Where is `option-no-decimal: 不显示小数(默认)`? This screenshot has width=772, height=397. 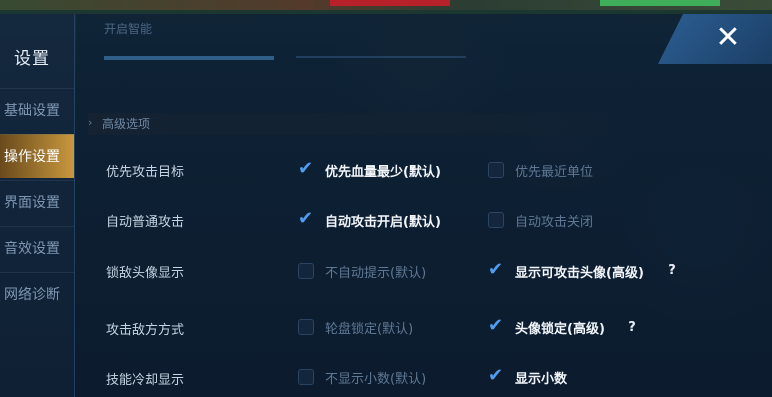 option-no-decimal: 不显示小数(默认) is located at coordinates (362, 377).